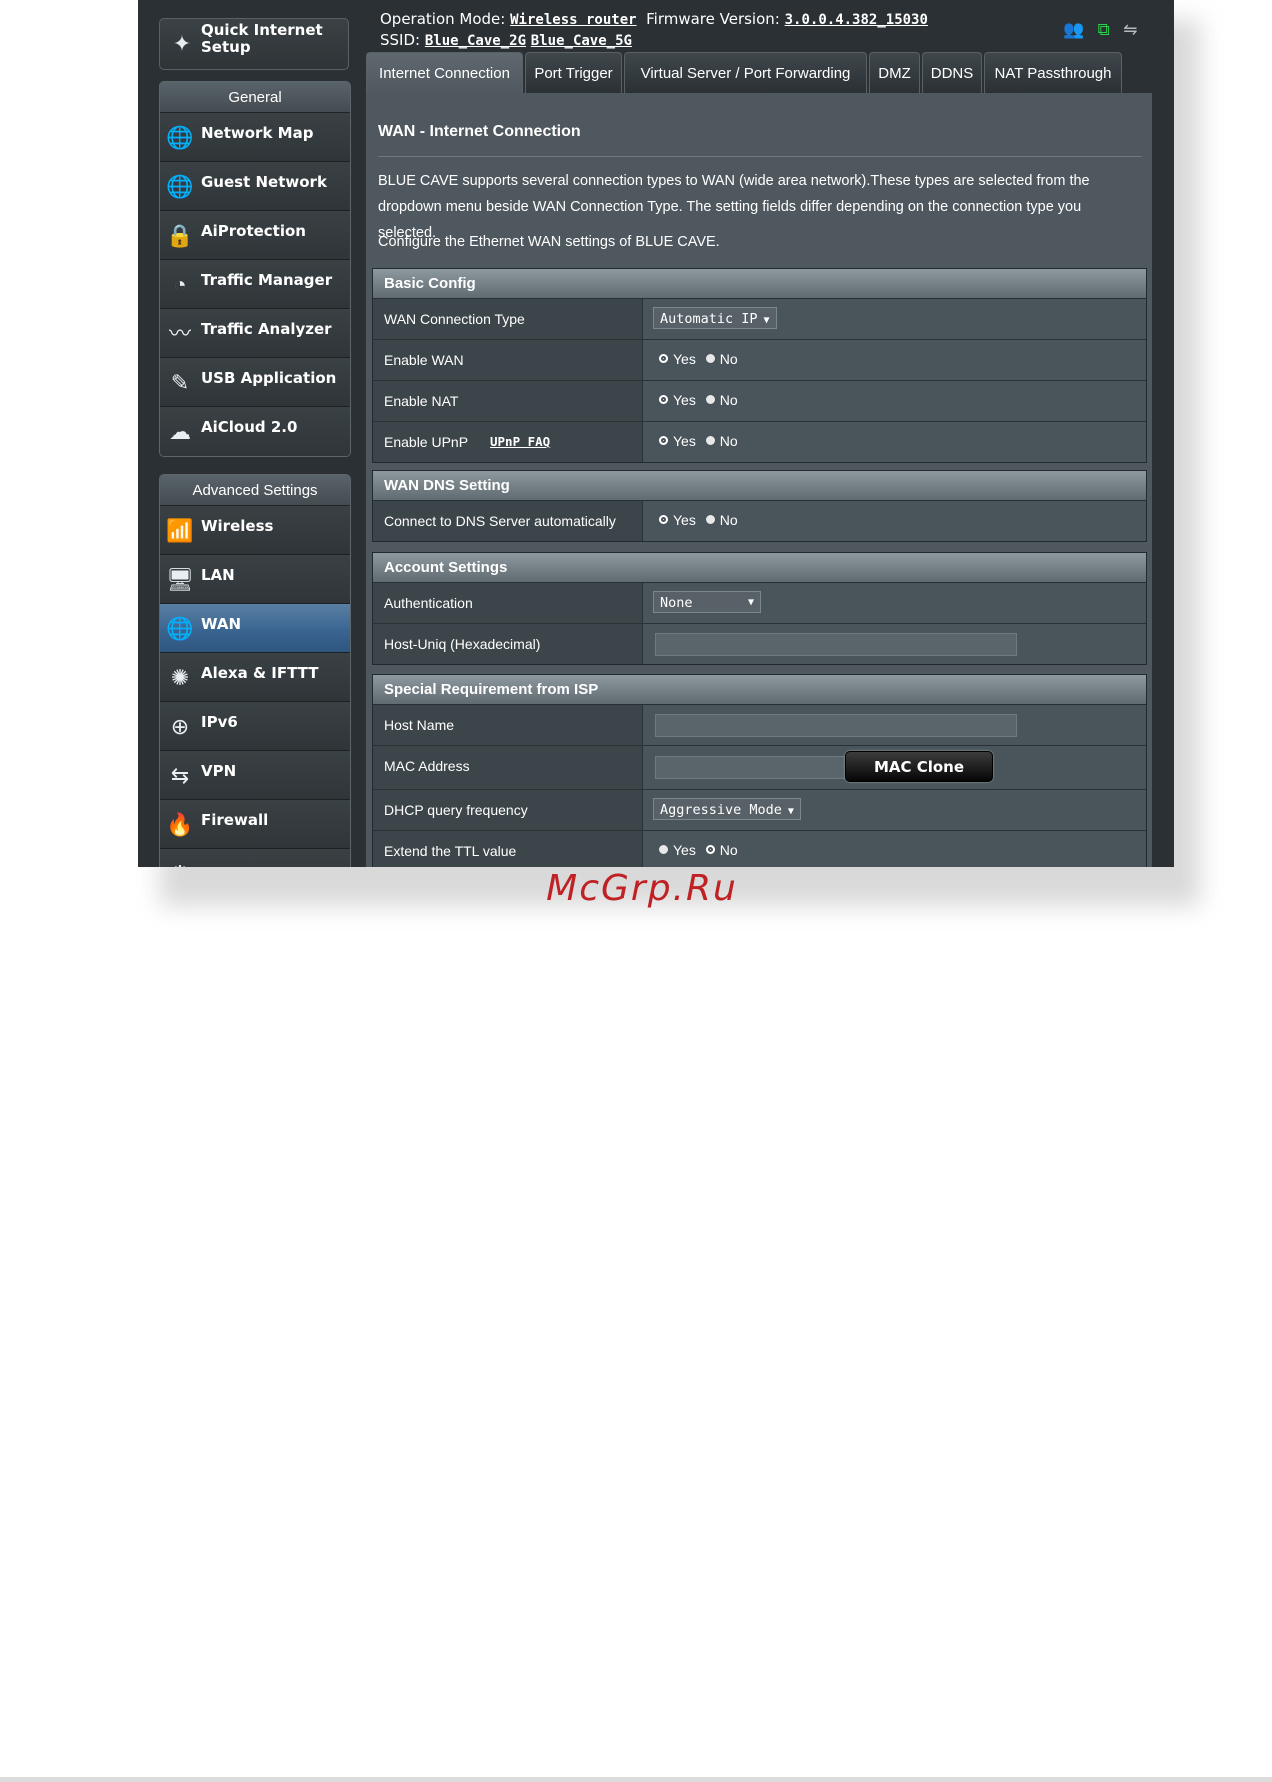  What do you see at coordinates (180, 530) in the screenshot?
I see `wifi-icon: 📶` at bounding box center [180, 530].